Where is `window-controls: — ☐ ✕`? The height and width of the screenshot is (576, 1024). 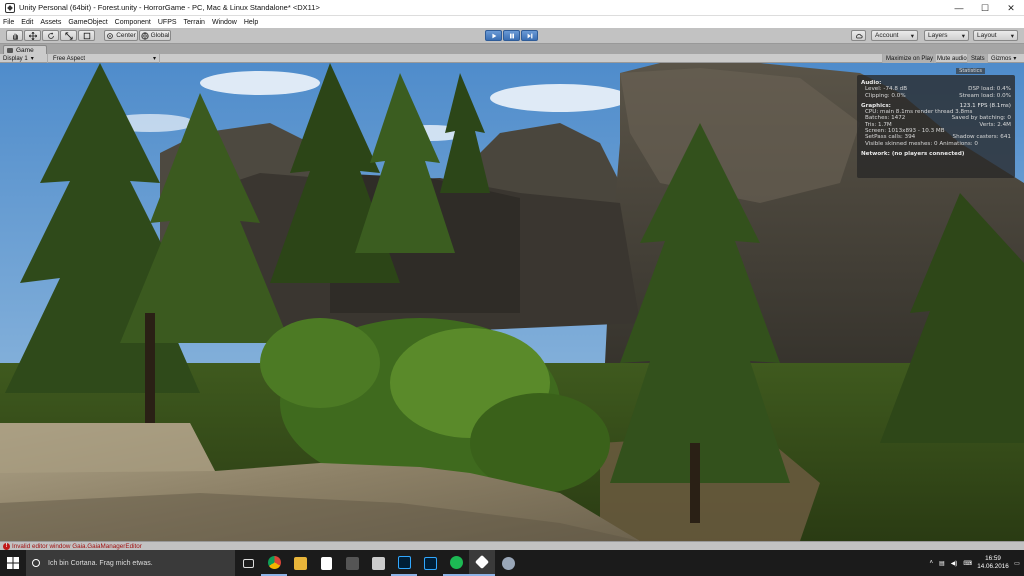
window-controls: — ☐ ✕ is located at coordinates (985, 8).